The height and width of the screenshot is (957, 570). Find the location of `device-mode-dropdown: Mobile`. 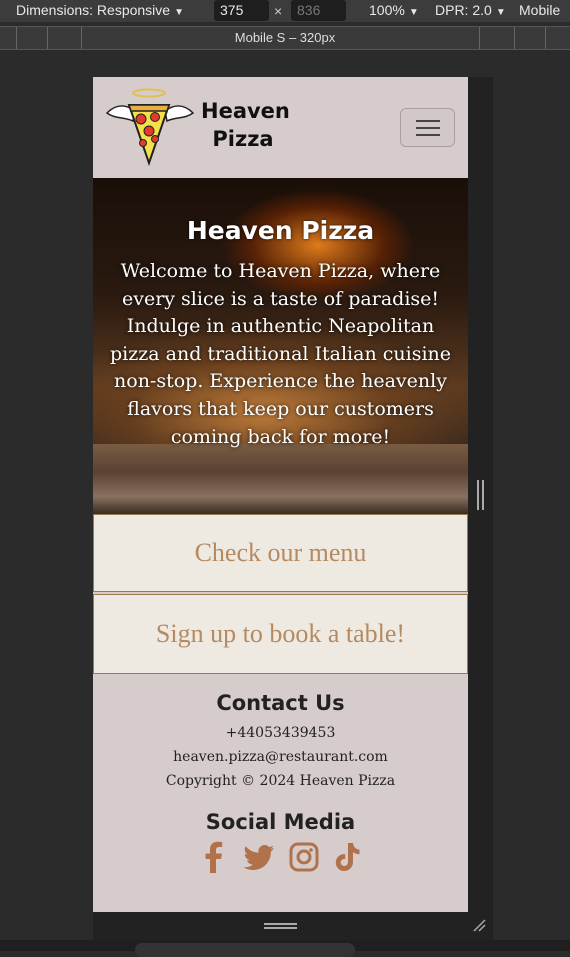

device-mode-dropdown: Mobile is located at coordinates (539, 10).